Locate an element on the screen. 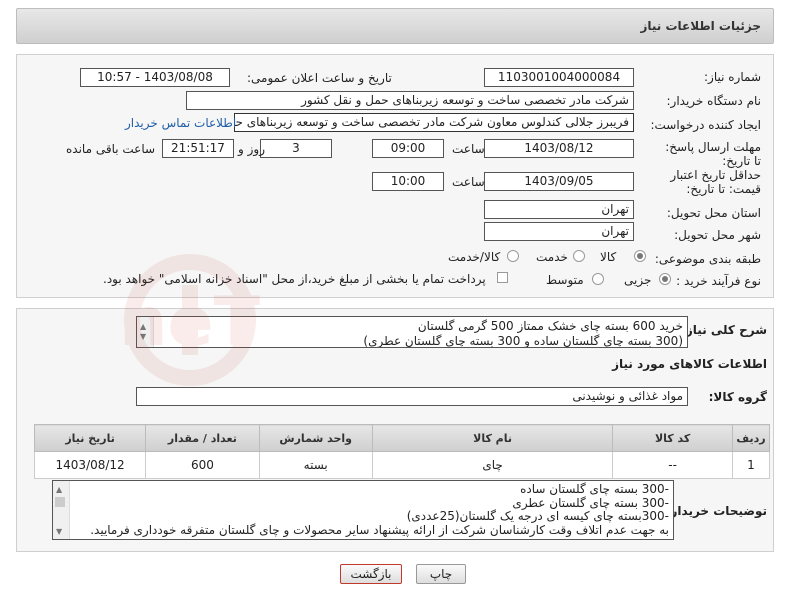 The height and width of the screenshot is (598, 789). city-label: شهر محل تحویل: is located at coordinates (717, 235).